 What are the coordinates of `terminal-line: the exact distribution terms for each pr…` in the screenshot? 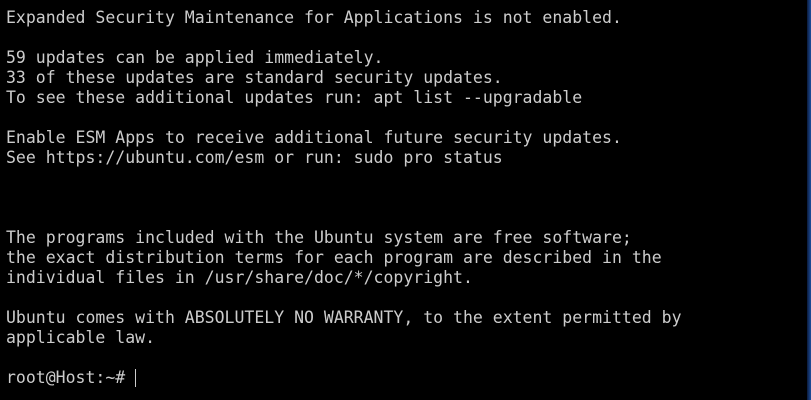 It's located at (334, 257).